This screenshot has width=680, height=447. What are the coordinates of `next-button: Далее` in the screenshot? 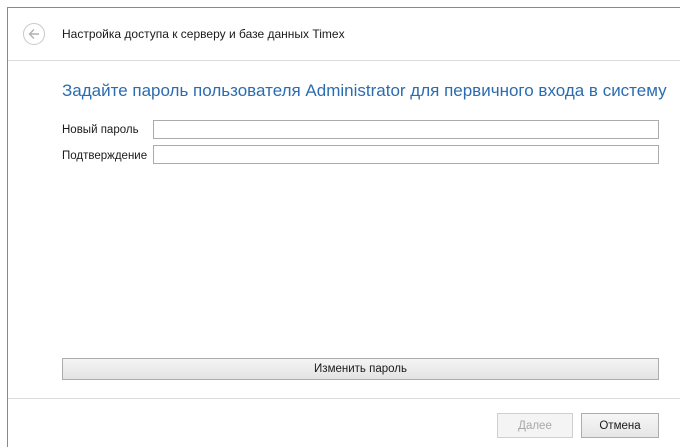 It's located at (535, 425).